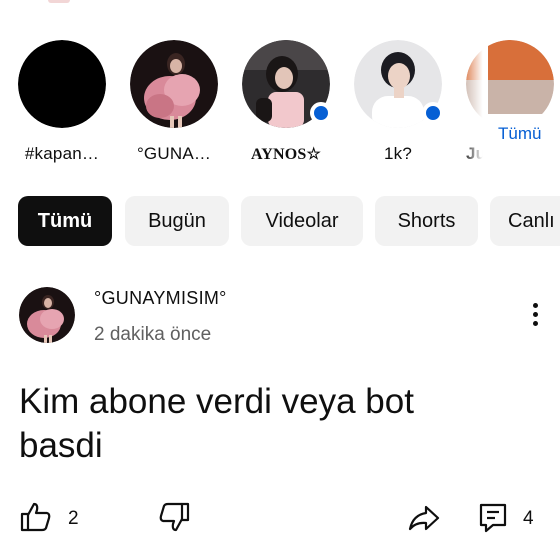 This screenshot has height=560, width=560. Describe the element at coordinates (426, 221) in the screenshot. I see `chip-shorts: Shorts` at that location.